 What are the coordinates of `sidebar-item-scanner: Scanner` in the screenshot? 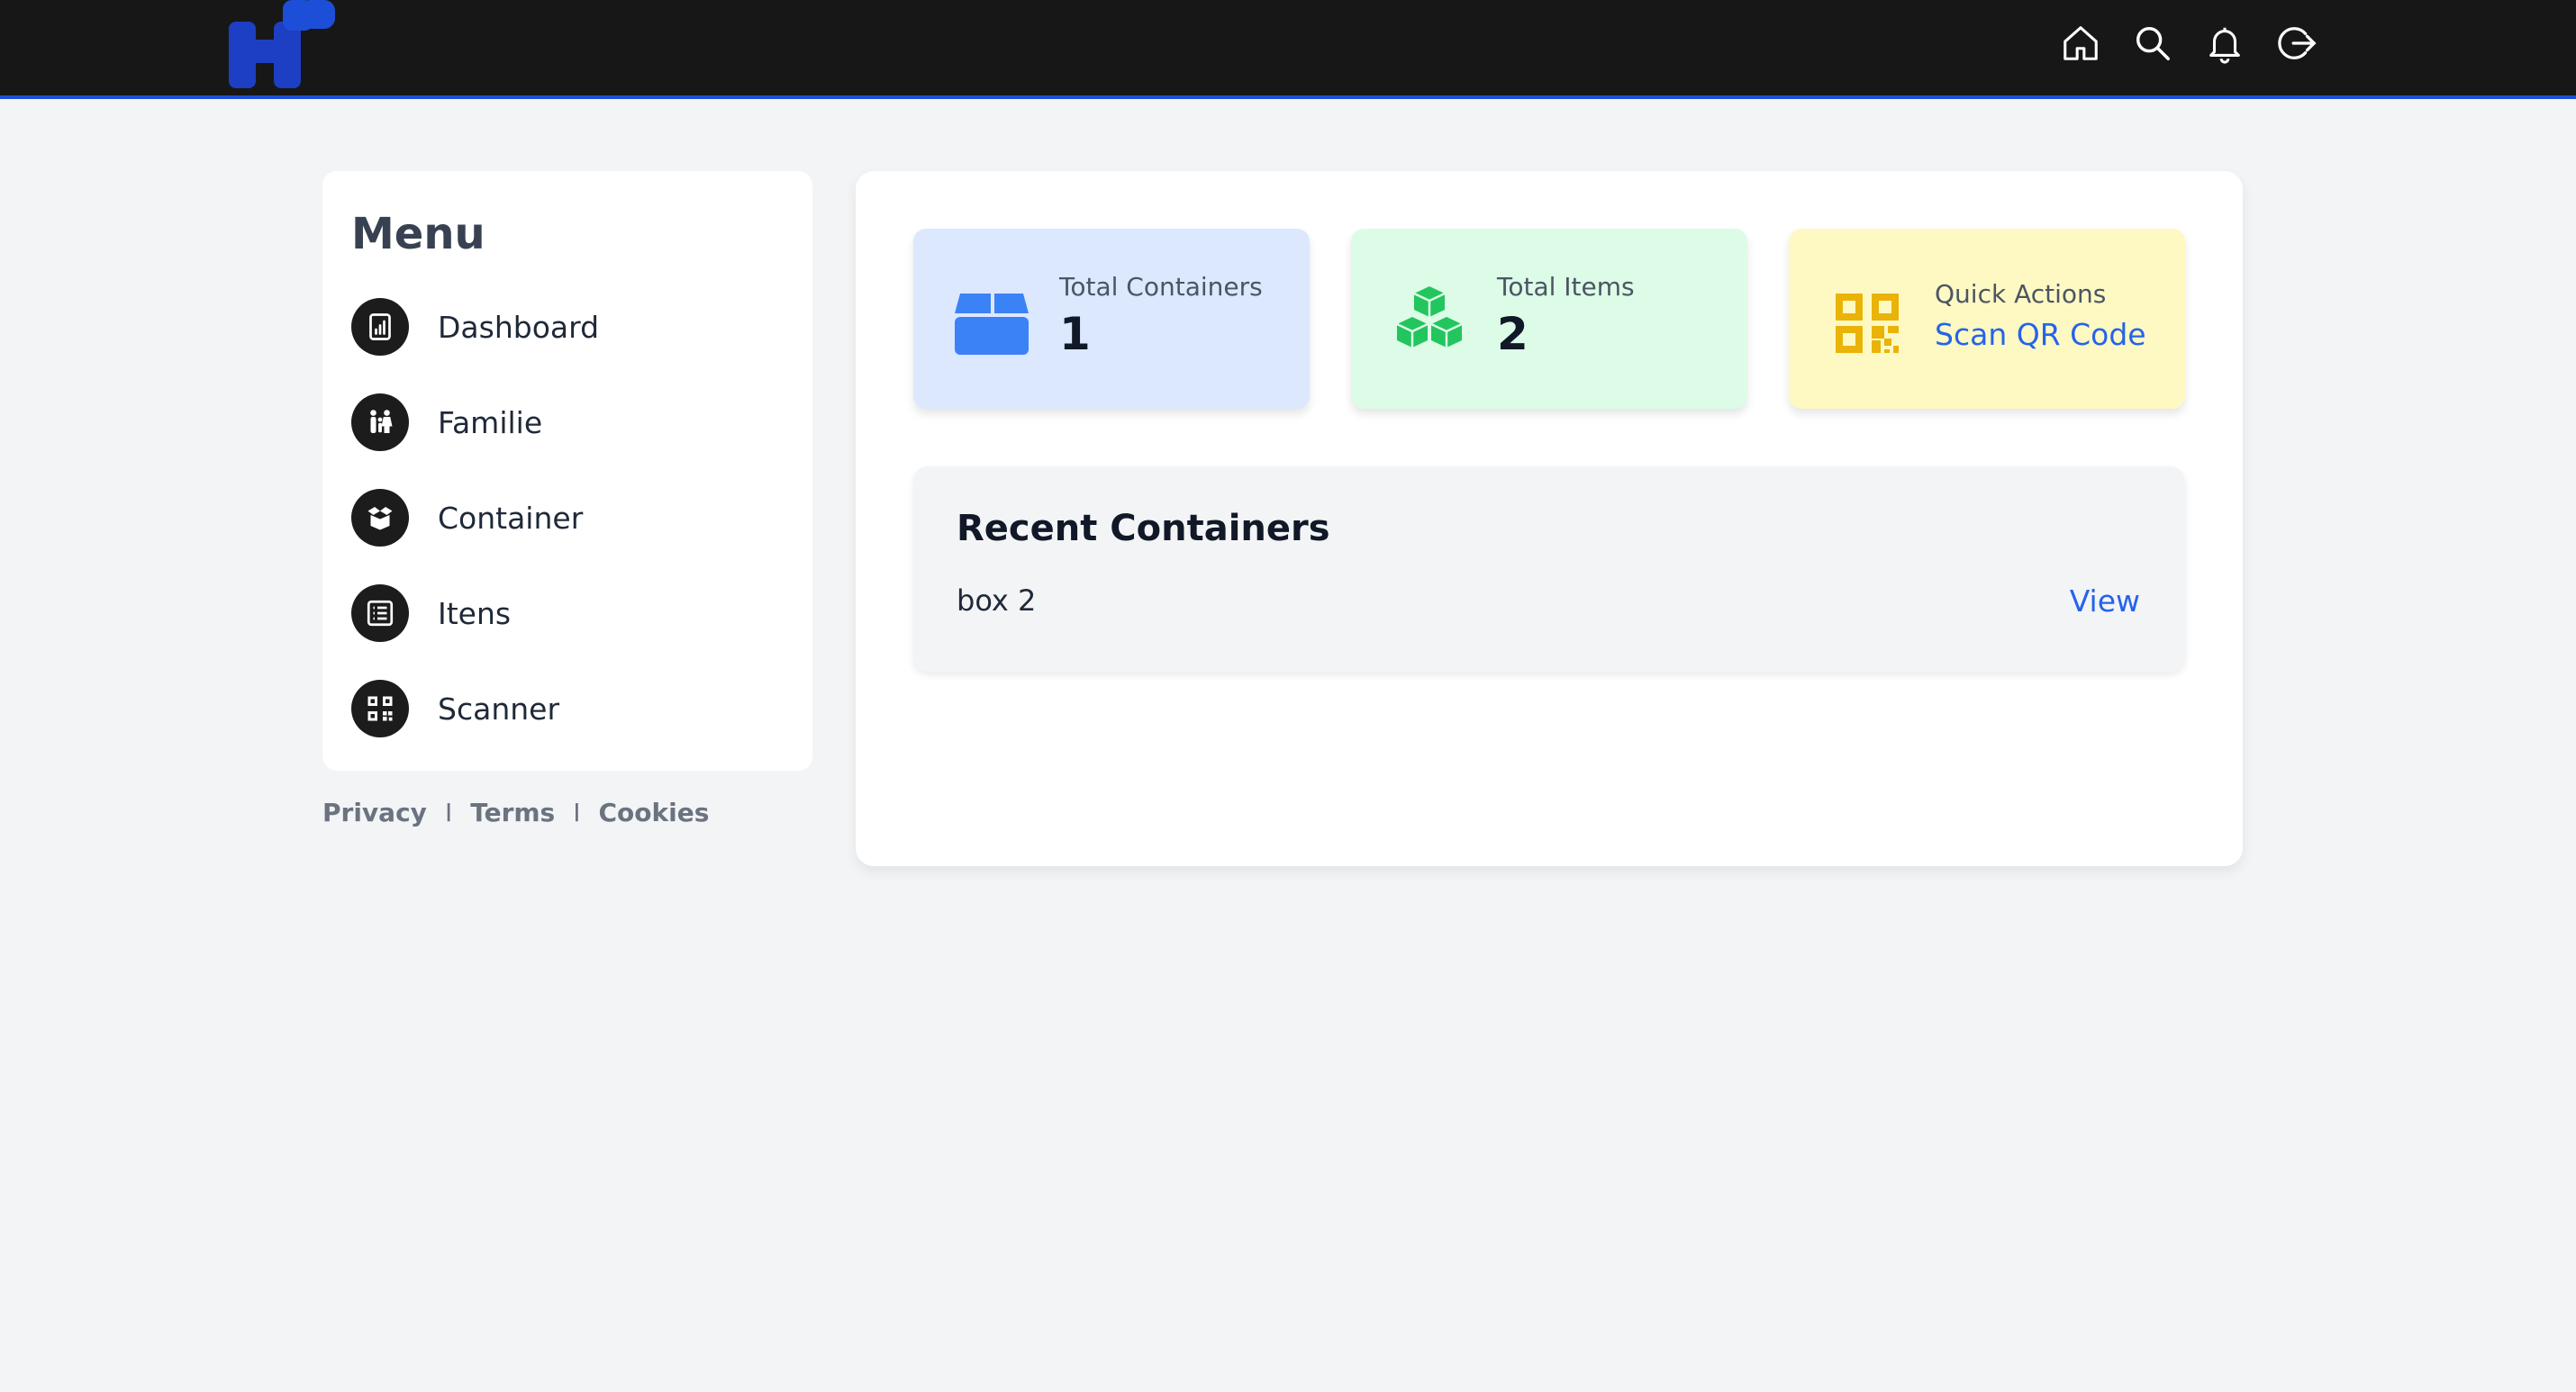 It's located at (567, 708).